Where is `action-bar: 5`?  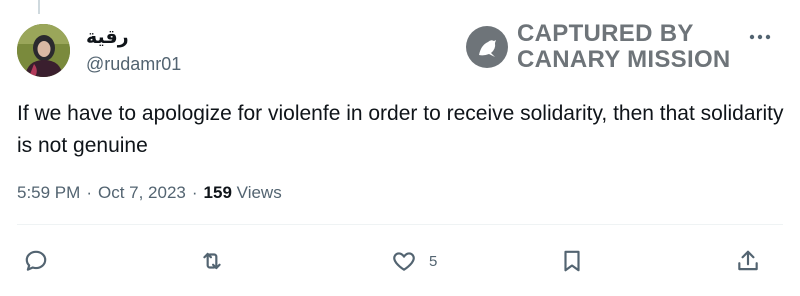 action-bar: 5 is located at coordinates (400, 261).